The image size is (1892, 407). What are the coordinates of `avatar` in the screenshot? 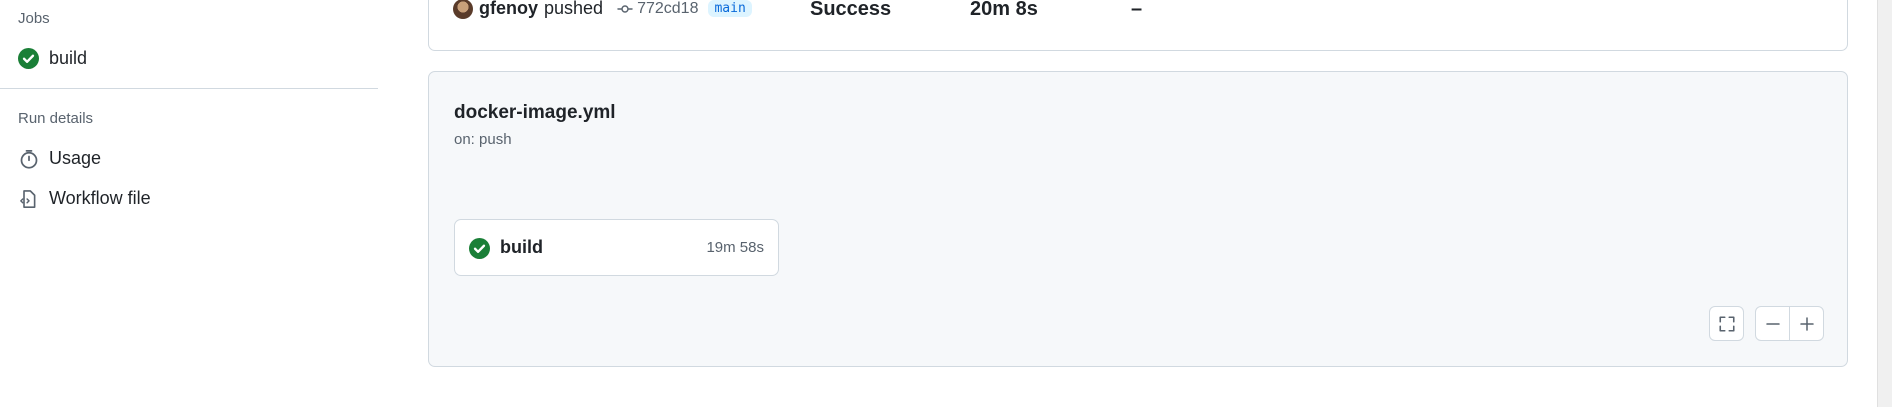 It's located at (463, 9).